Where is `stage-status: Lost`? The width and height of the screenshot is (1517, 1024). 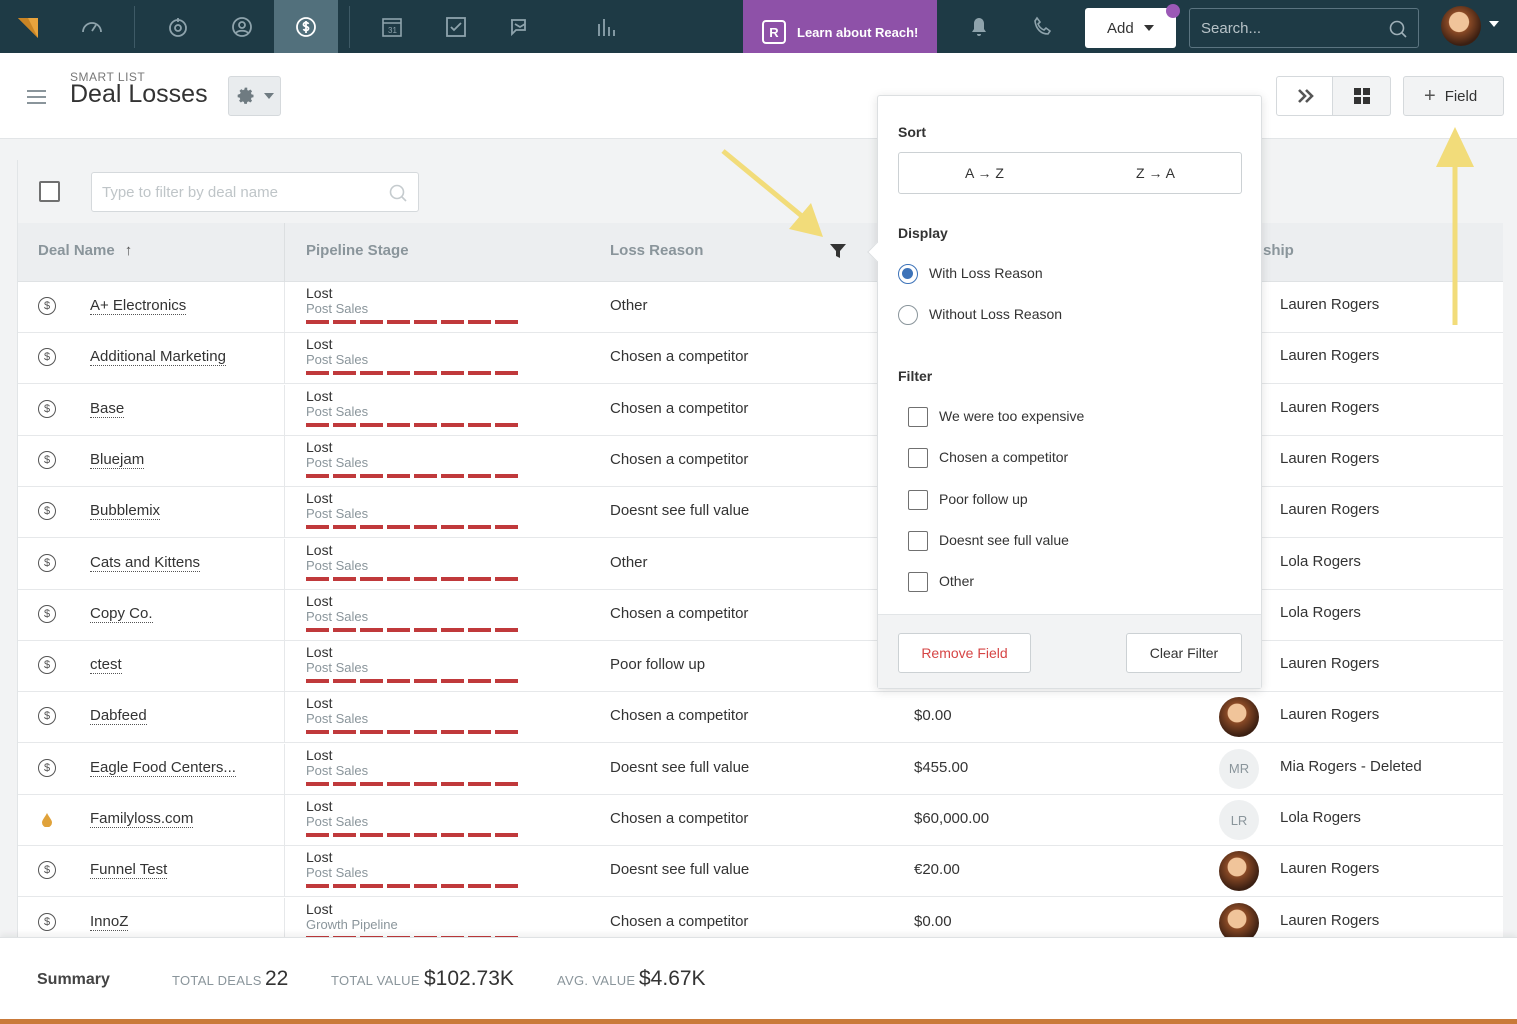
stage-status: Lost is located at coordinates (319, 908).